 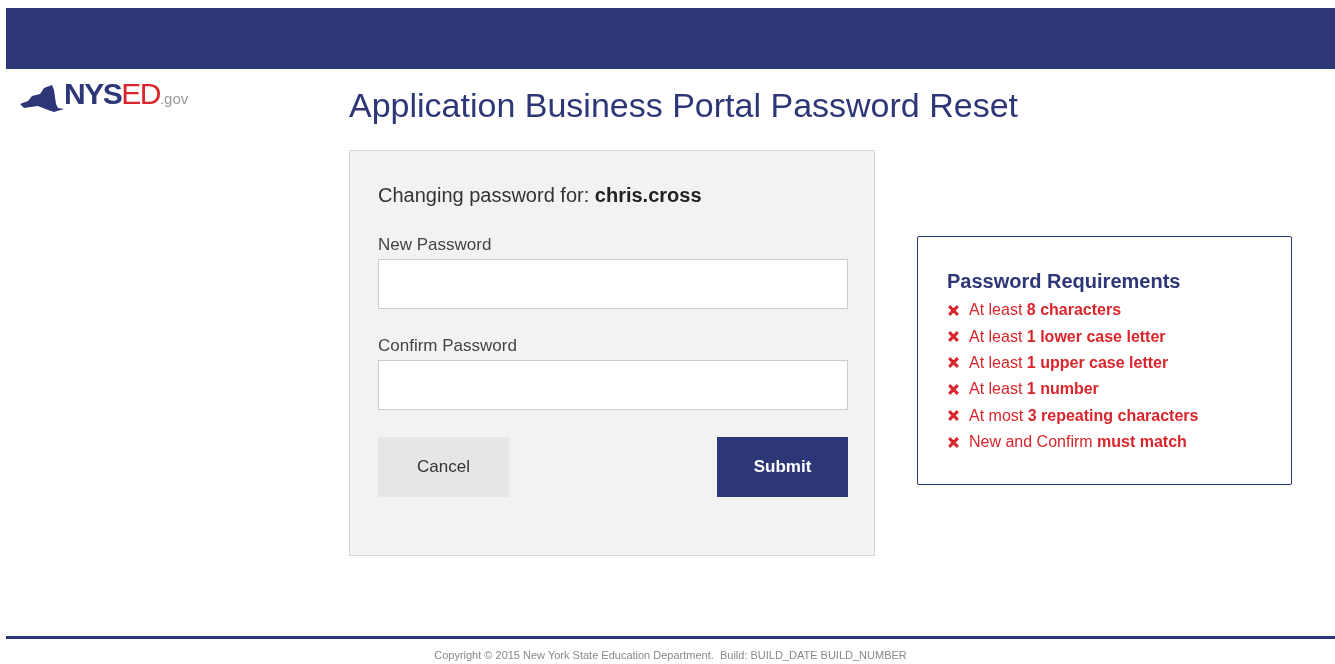 I want to click on requirement-text: At least 1 number, so click(x=1034, y=389).